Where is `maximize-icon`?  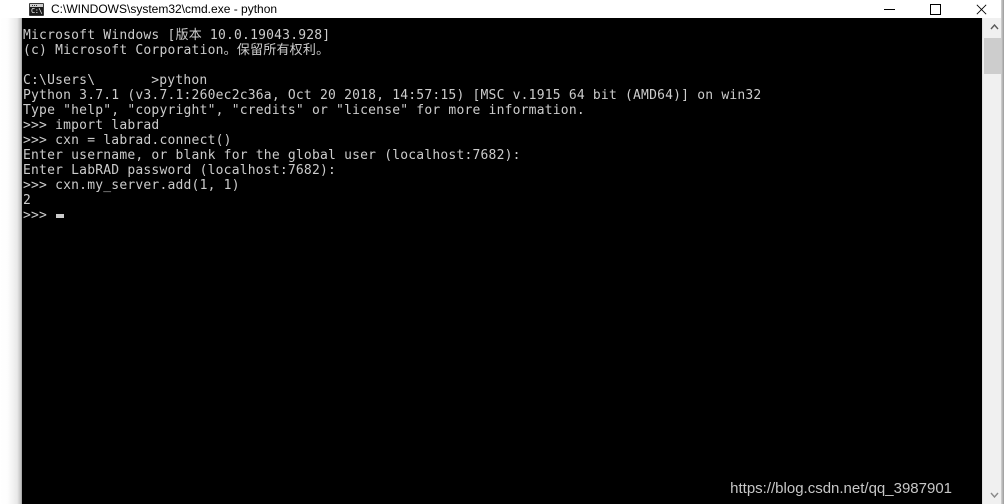
maximize-icon is located at coordinates (935, 9).